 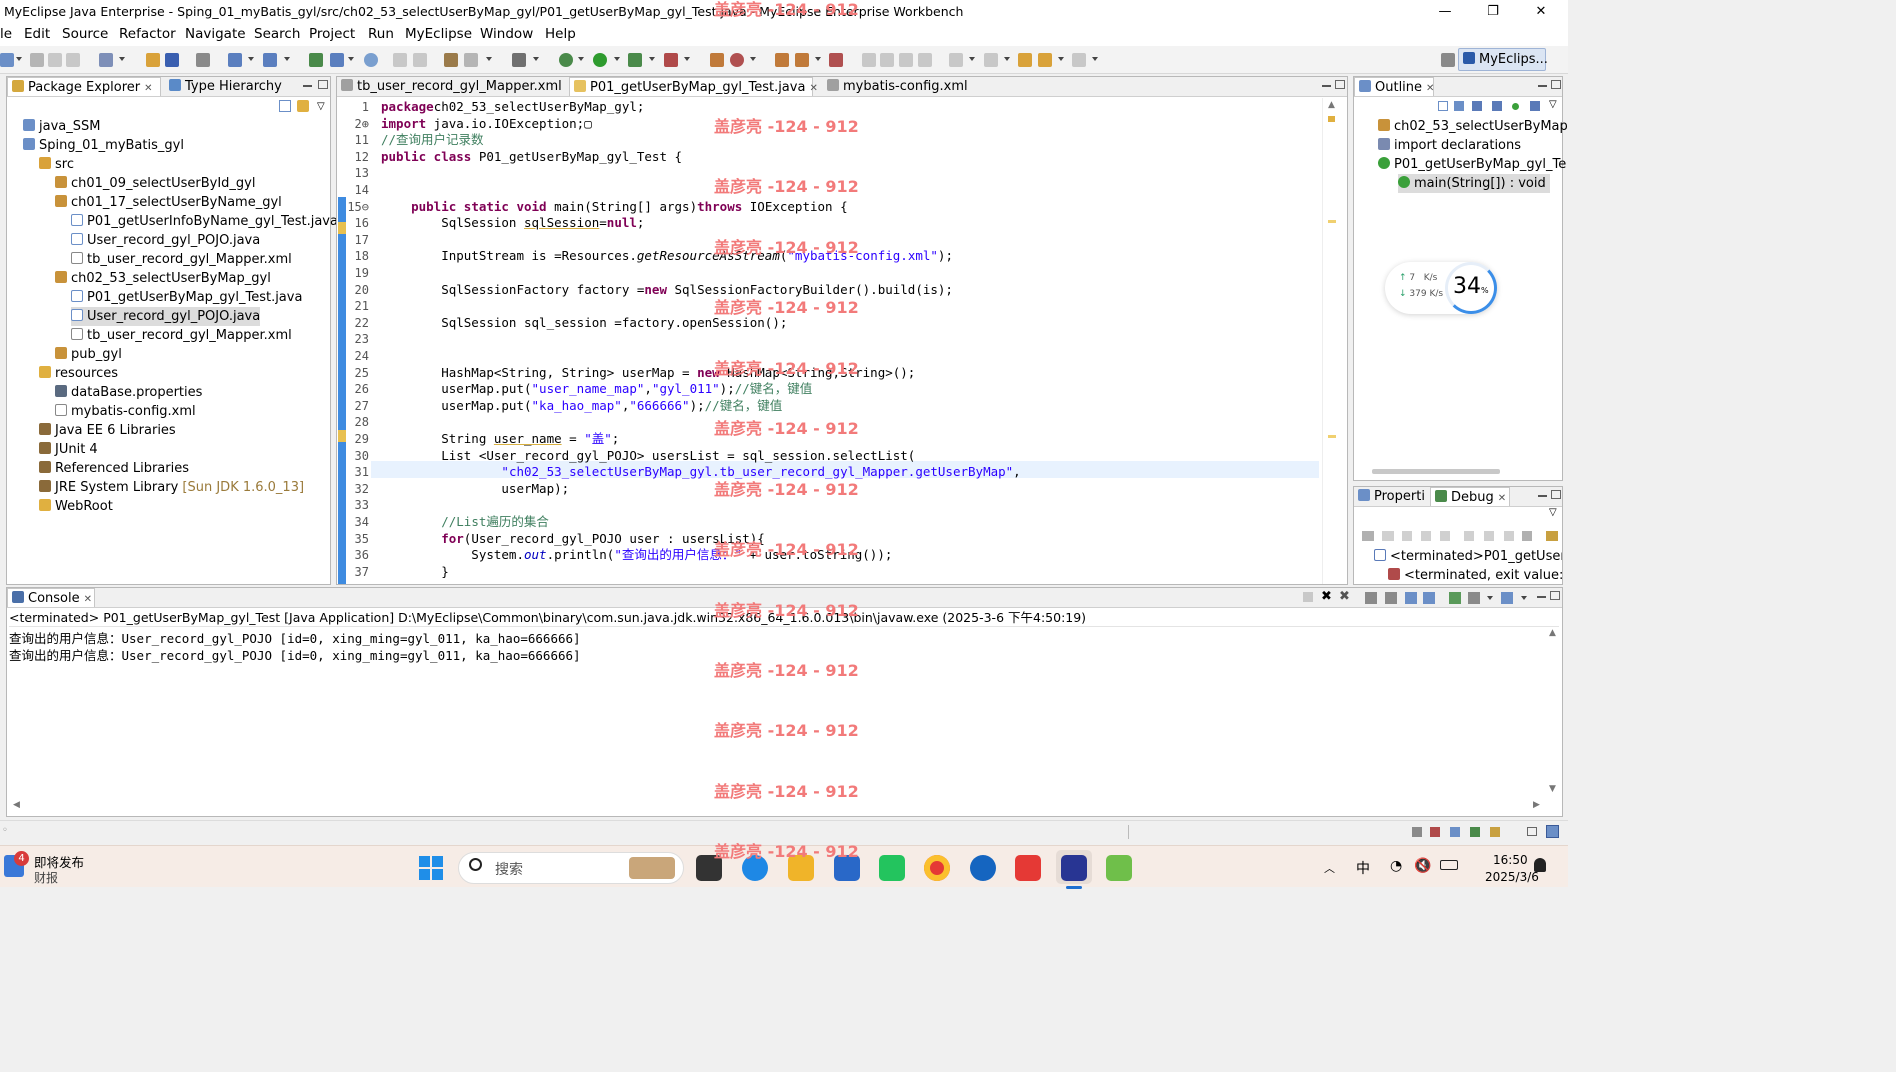 I want to click on tree-item: java_SSM, so click(x=61, y=126).